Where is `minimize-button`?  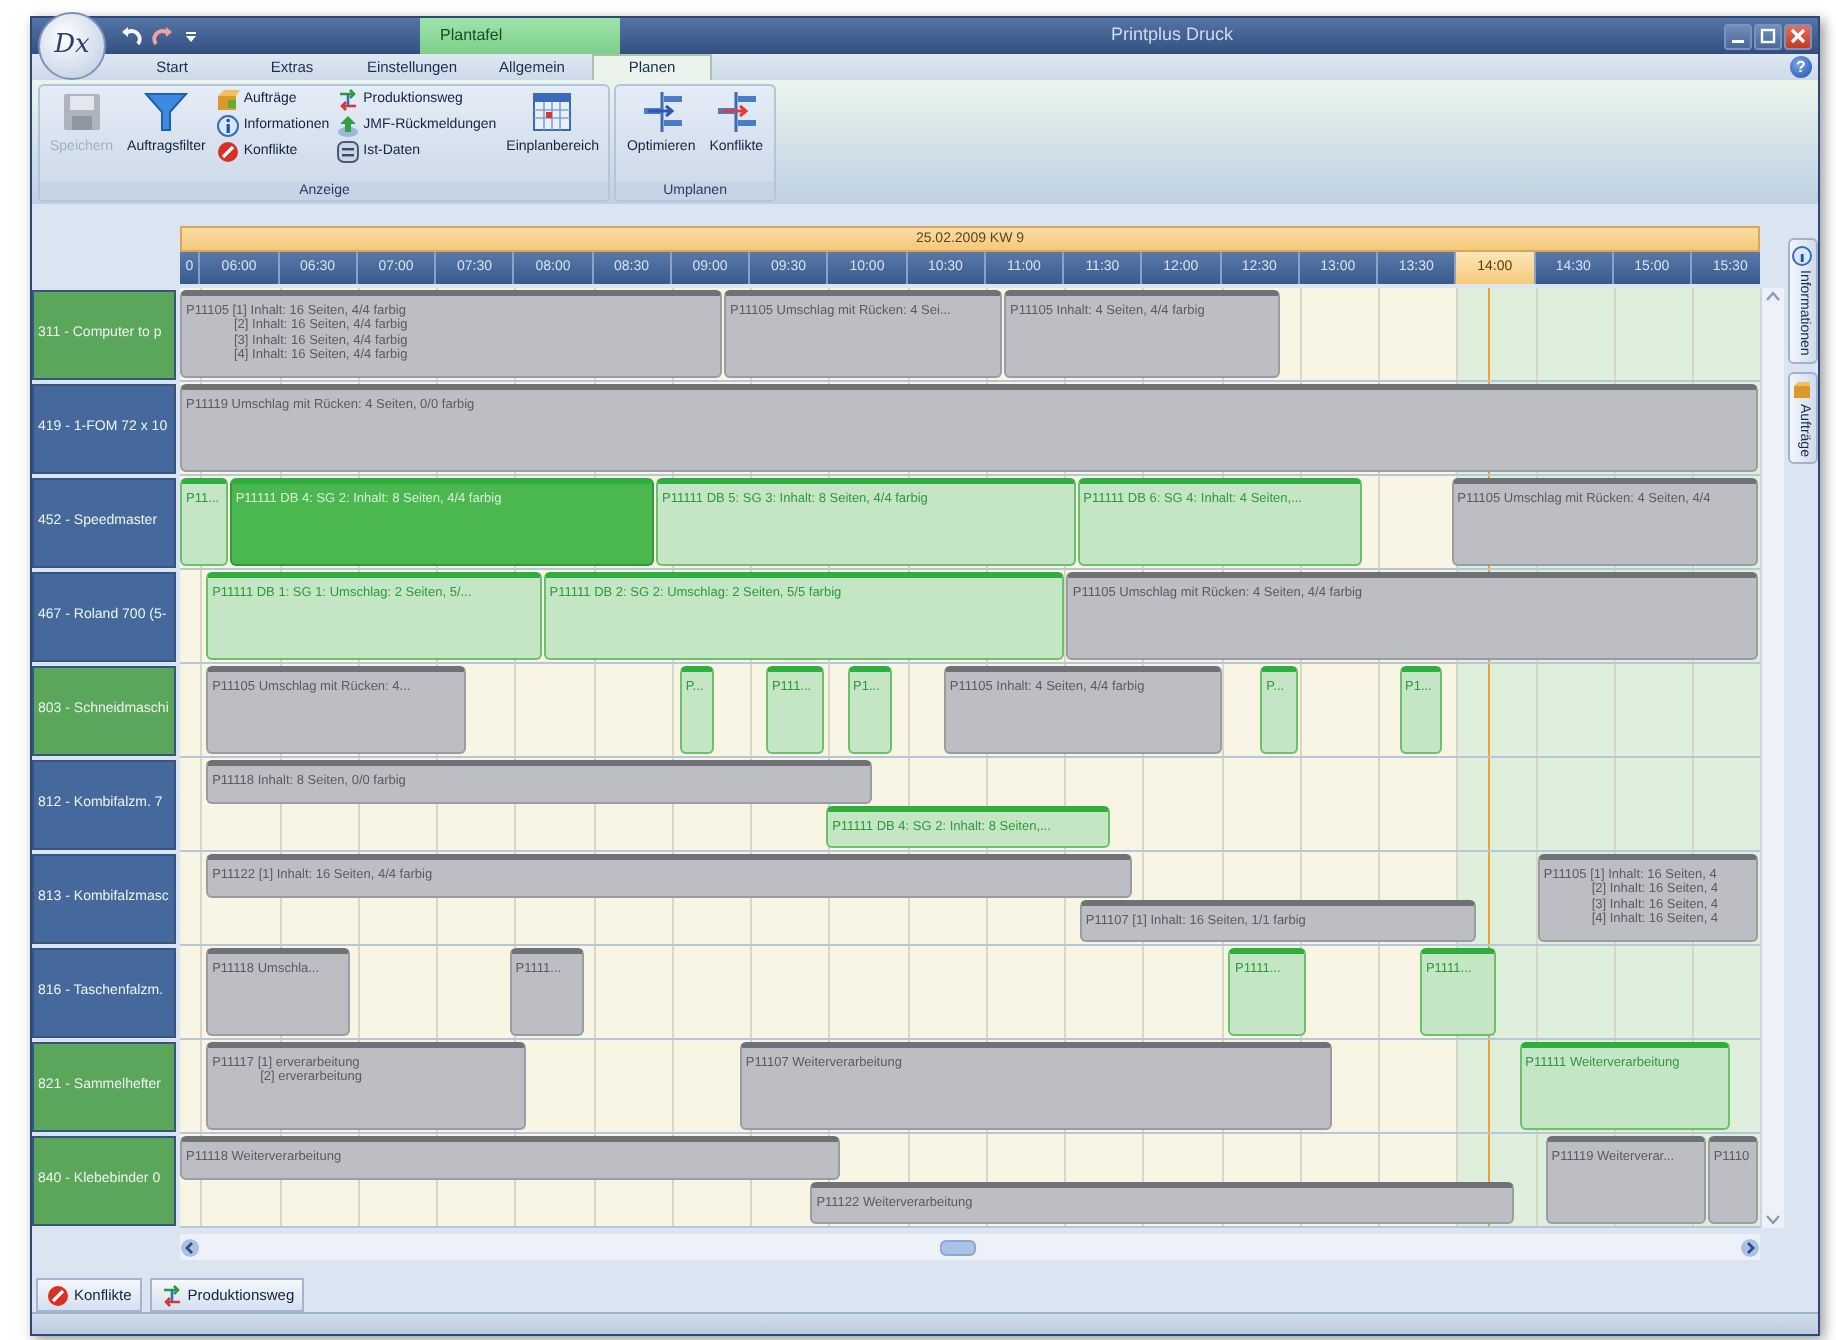 minimize-button is located at coordinates (1738, 36).